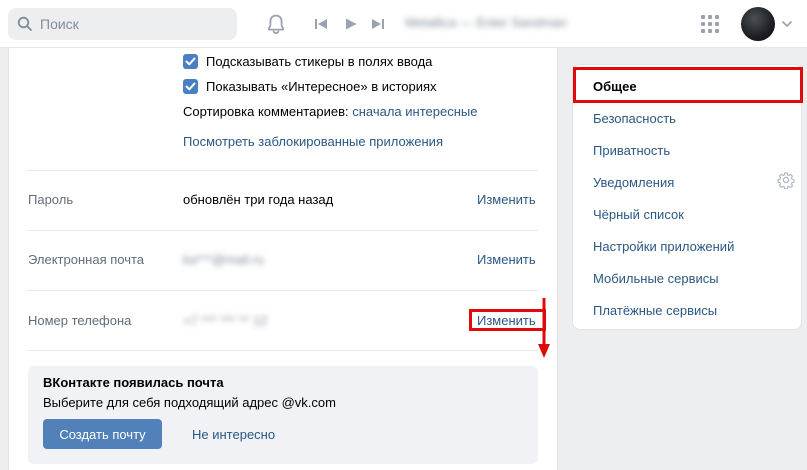 The width and height of the screenshot is (807, 470). Describe the element at coordinates (133, 382) in the screenshot. I see `promo-title: ВКонтакте появилась почта` at that location.